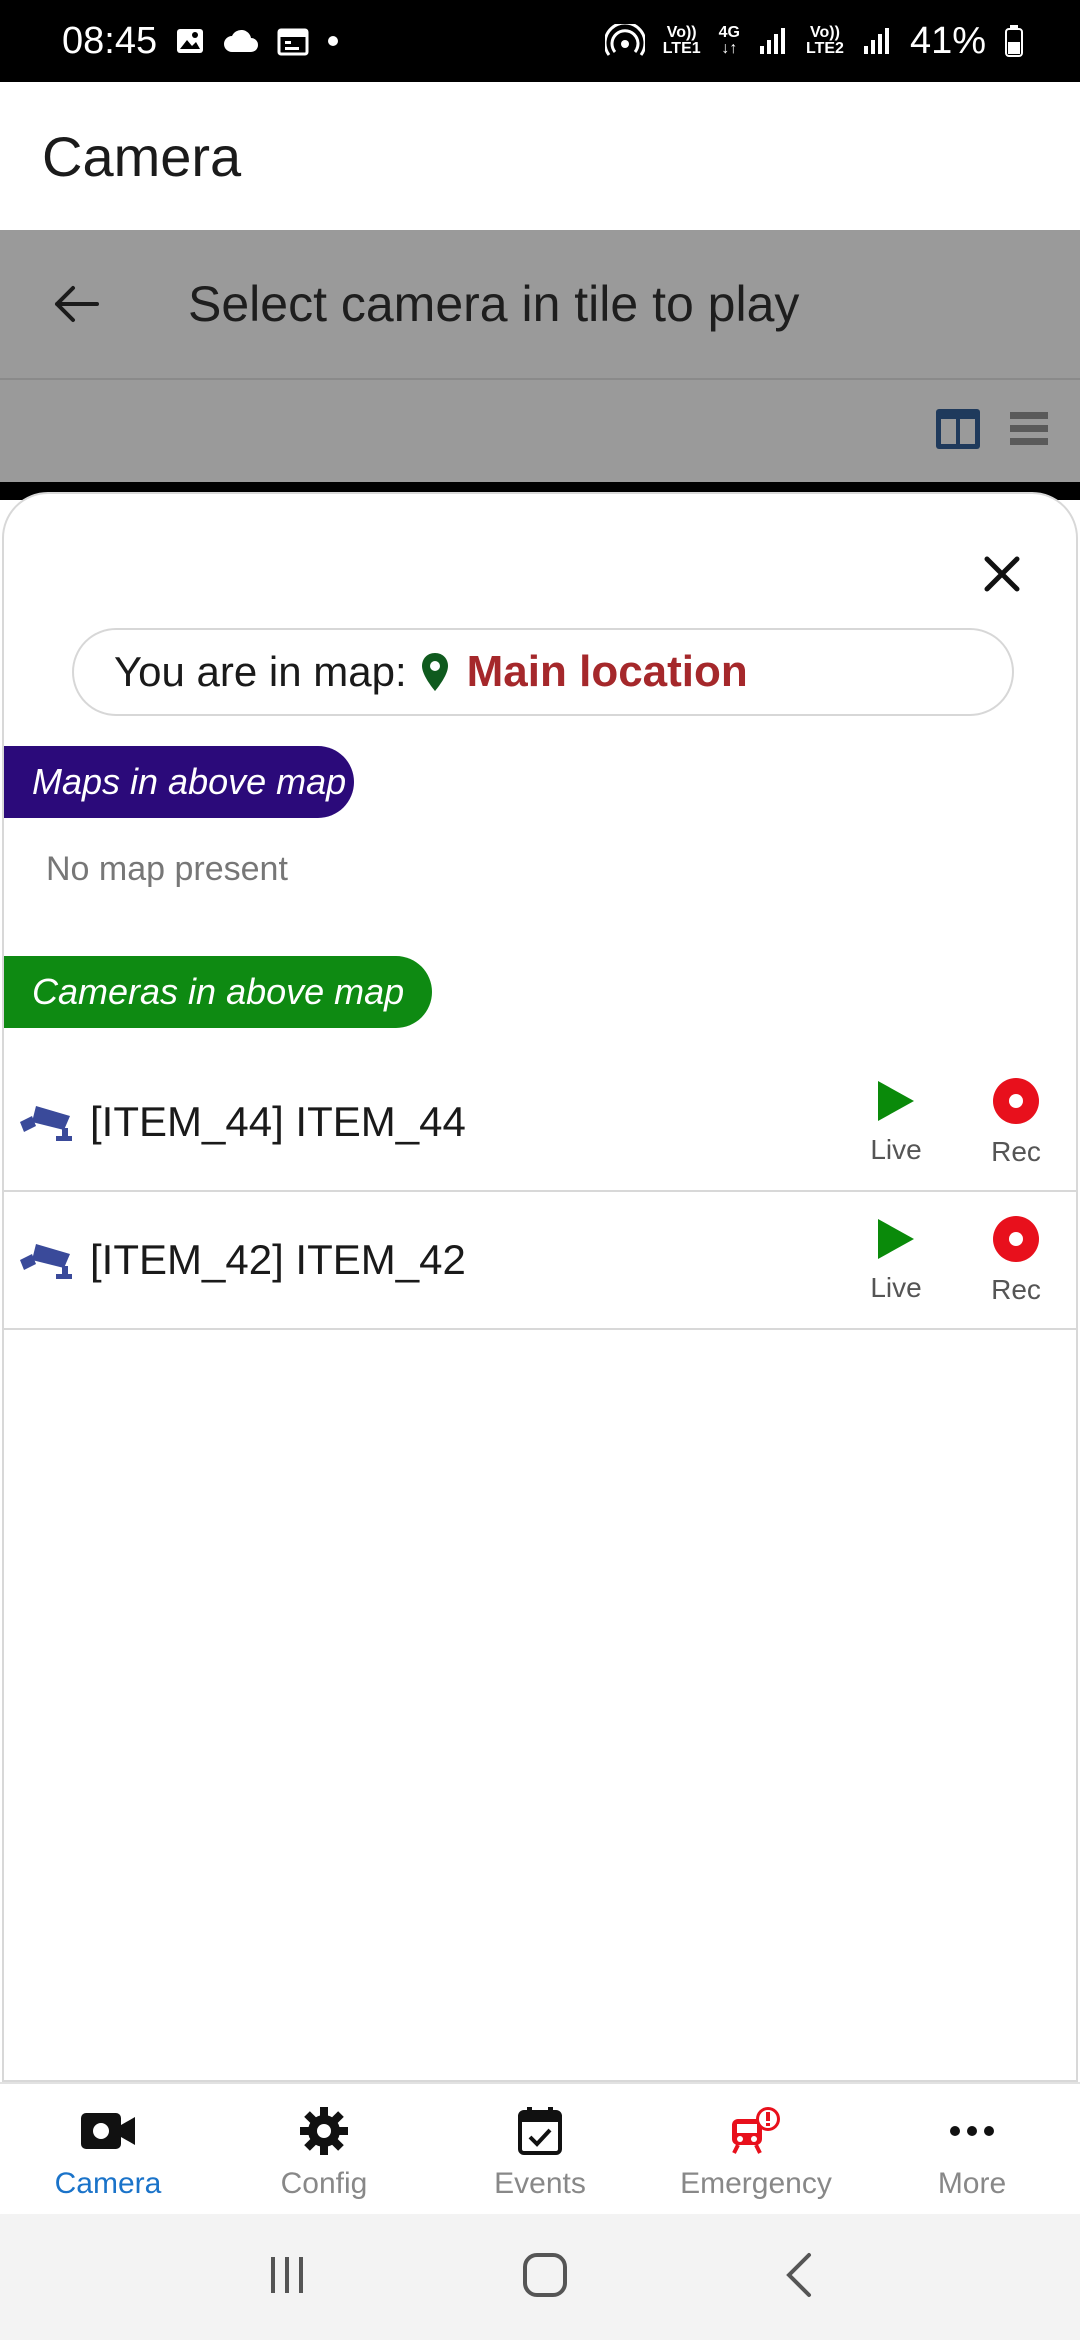 This screenshot has height=2340, width=1080. What do you see at coordinates (293, 41) in the screenshot?
I see `calendar-icon` at bounding box center [293, 41].